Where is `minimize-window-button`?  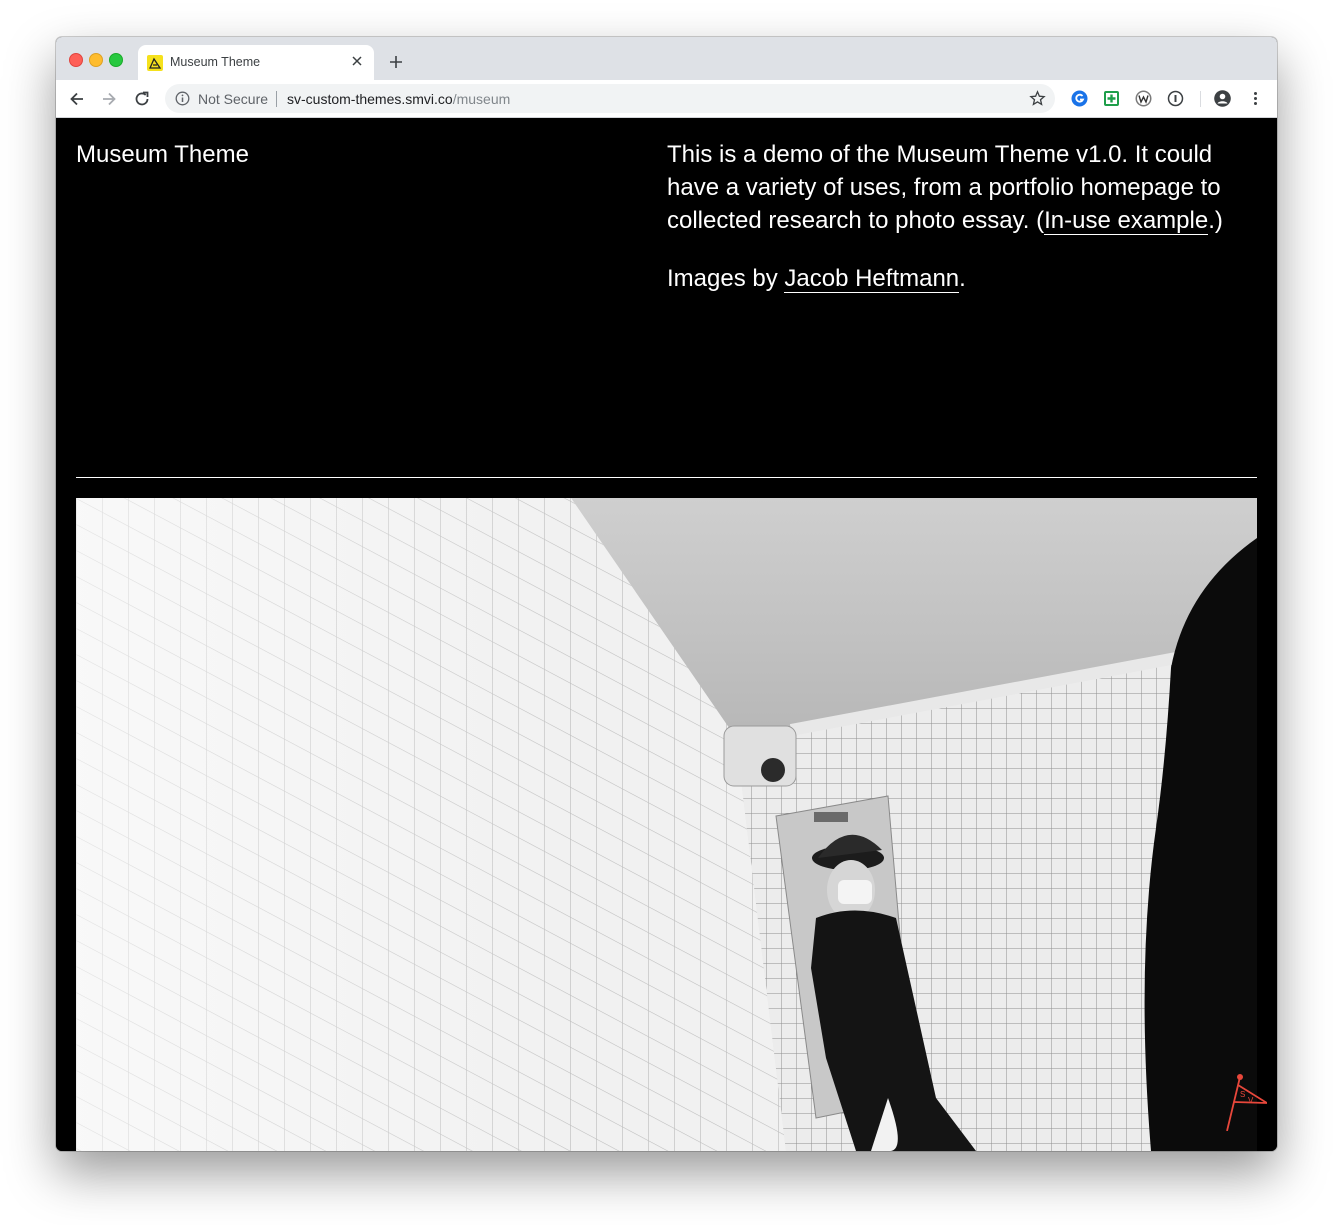 minimize-window-button is located at coordinates (96, 60).